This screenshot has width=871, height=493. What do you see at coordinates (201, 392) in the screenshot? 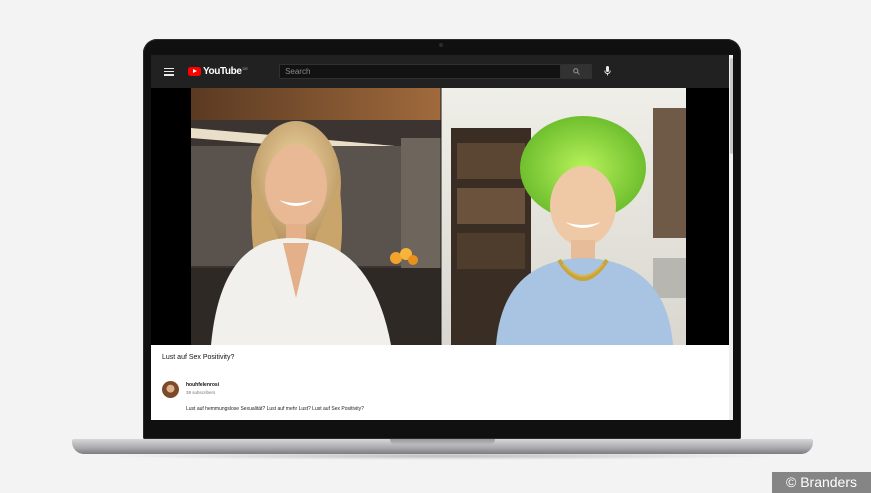
I see `subscriber-count: 39 subscribers` at bounding box center [201, 392].